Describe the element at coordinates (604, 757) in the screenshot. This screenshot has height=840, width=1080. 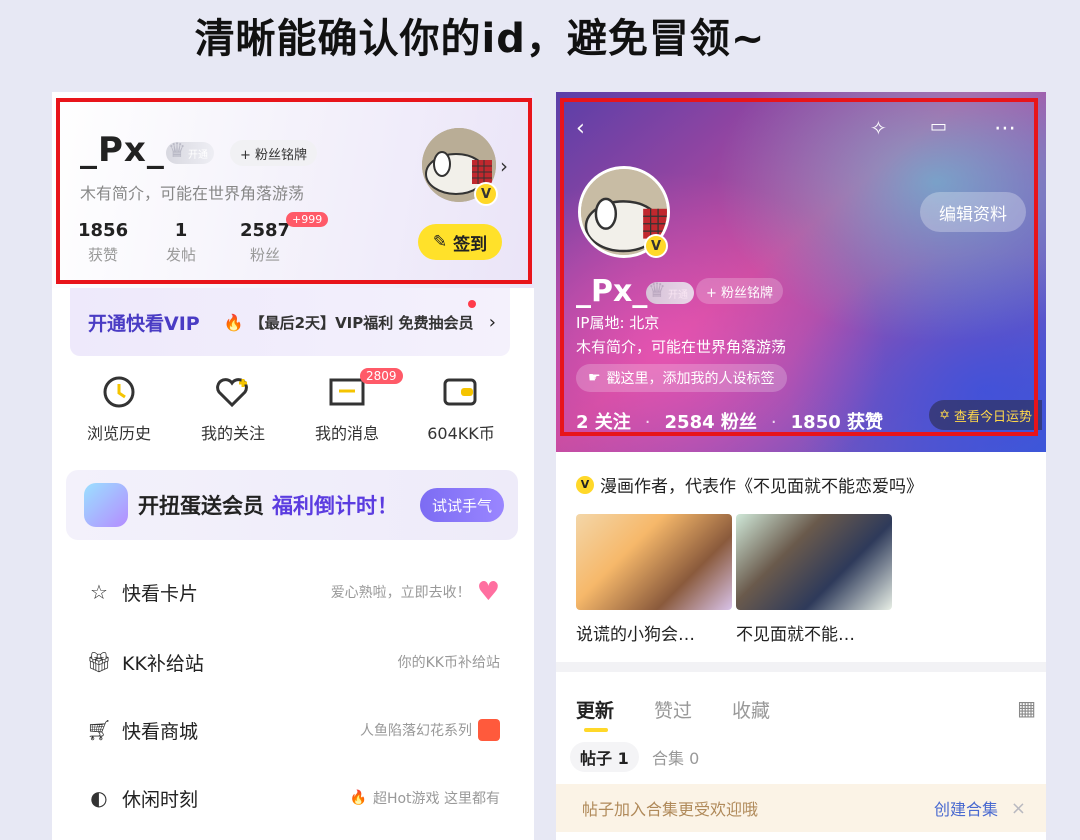
I see `subtab-posts: 帖子 1` at that location.